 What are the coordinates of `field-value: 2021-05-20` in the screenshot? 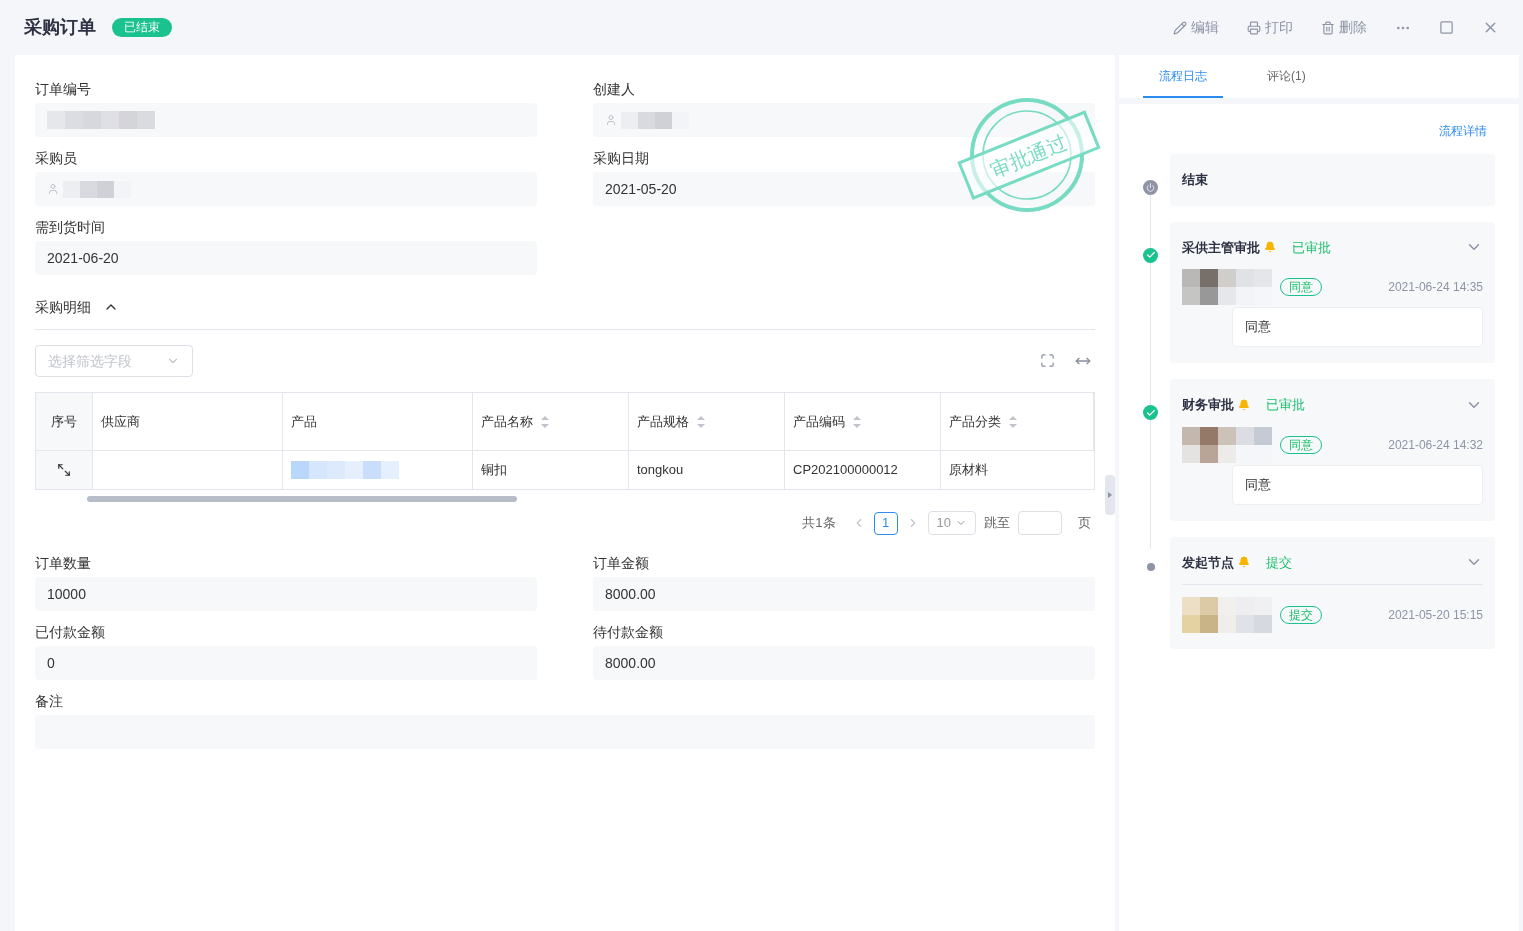 It's located at (641, 189).